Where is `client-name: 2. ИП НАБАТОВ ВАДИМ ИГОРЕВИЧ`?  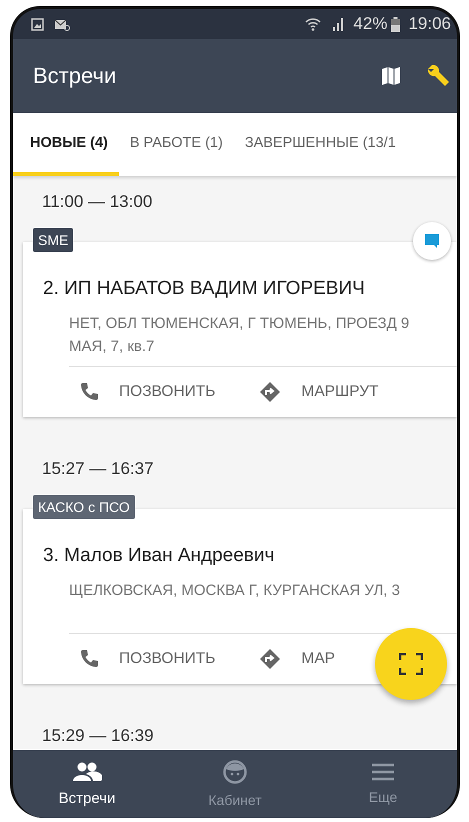 client-name: 2. ИП НАБАТОВ ВАДИМ ИГОРЕВИЧ is located at coordinates (204, 289).